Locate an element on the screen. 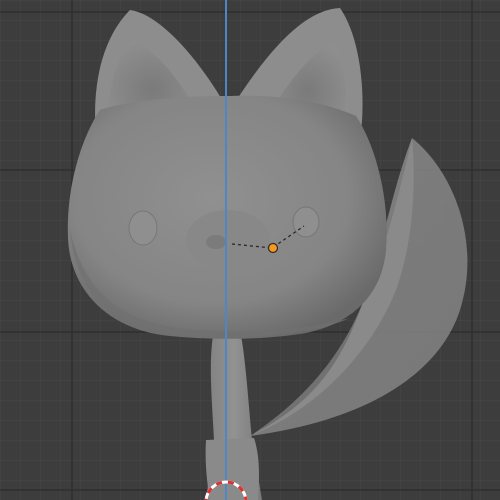  fox-snout is located at coordinates (228, 240).